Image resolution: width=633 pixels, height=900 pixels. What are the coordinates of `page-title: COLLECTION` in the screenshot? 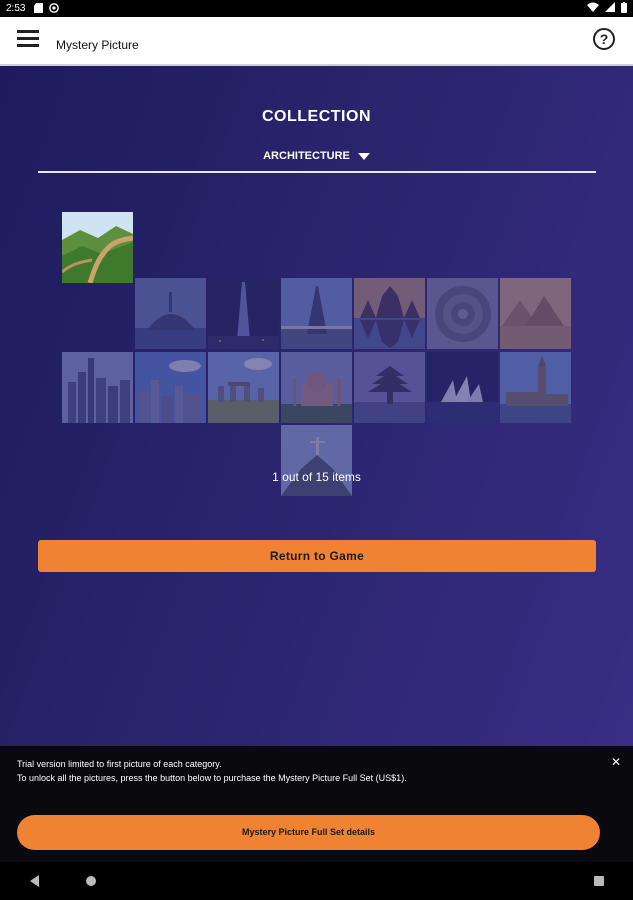 It's located at (316, 116).